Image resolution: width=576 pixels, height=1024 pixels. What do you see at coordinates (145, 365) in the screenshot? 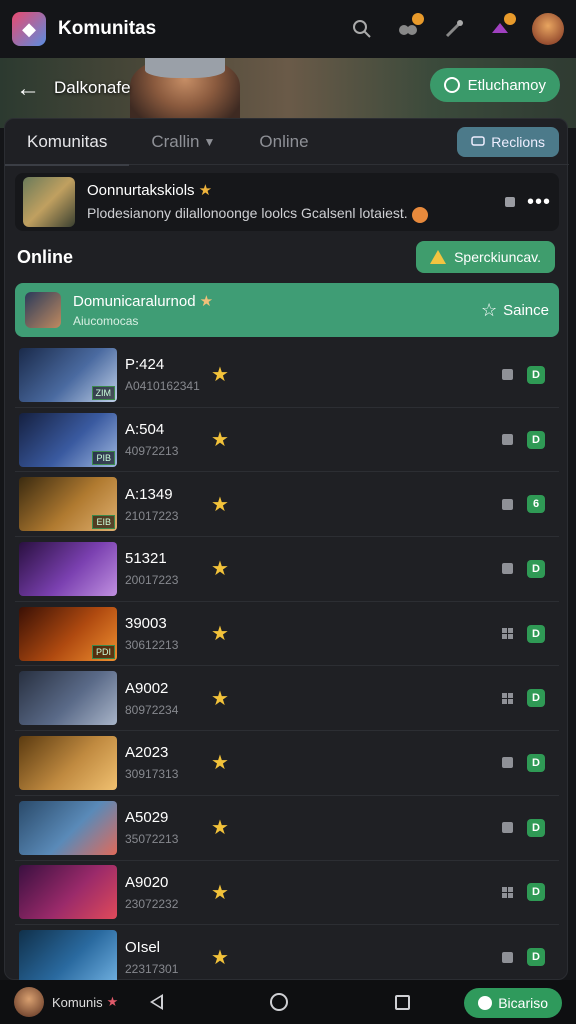
I see `member-title: P:424` at bounding box center [145, 365].